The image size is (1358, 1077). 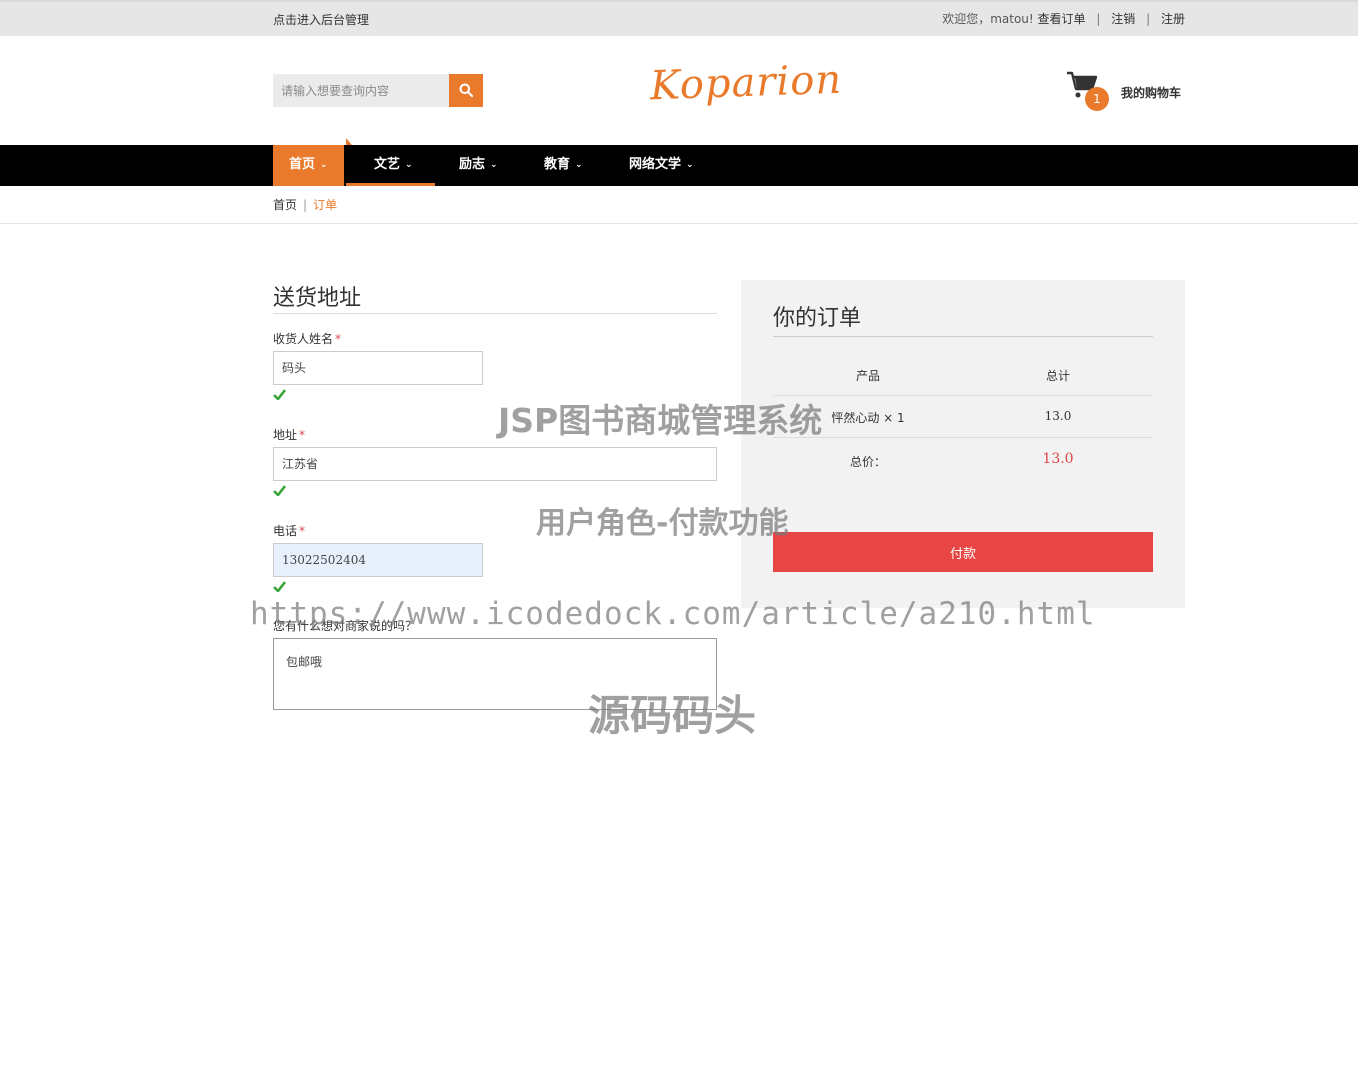 What do you see at coordinates (345, 626) in the screenshot?
I see `note-label: 您有什么想对商家说的吗？` at bounding box center [345, 626].